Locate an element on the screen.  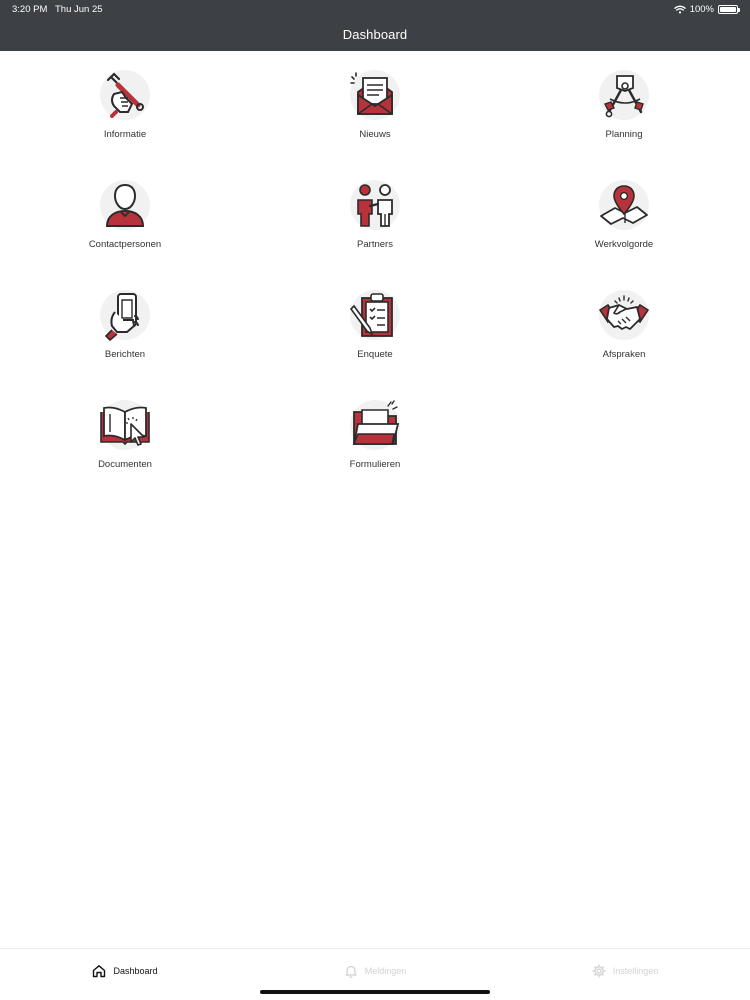
tile-afspraken: Afspraken is located at coordinates (624, 330).